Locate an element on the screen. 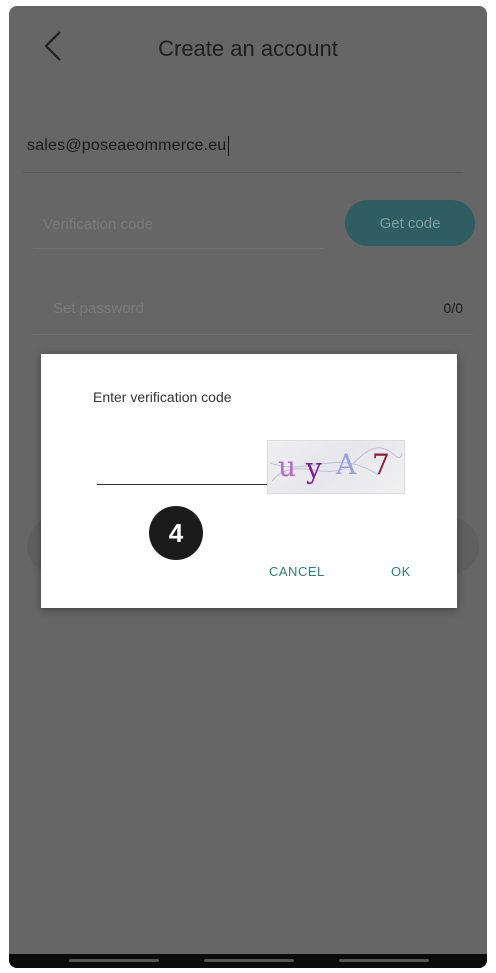  navigation-bar is located at coordinates (248, 961).